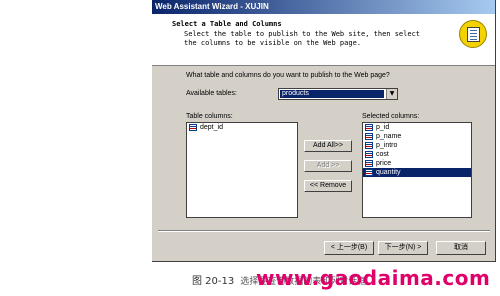 This screenshot has height=296, width=500. Describe the element at coordinates (373, 278) in the screenshot. I see `watermark: www.gaodaima.com` at that location.